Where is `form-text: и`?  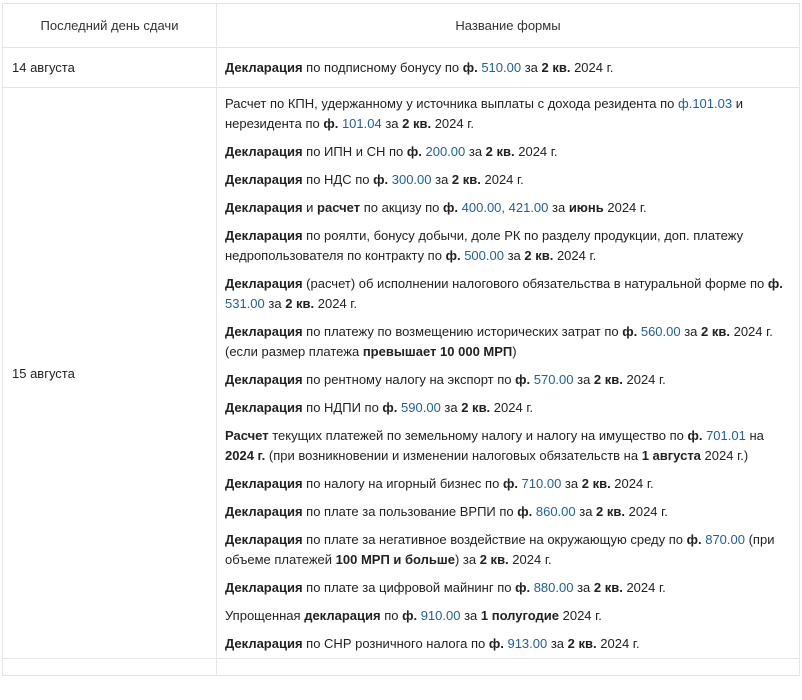 form-text: и is located at coordinates (310, 207).